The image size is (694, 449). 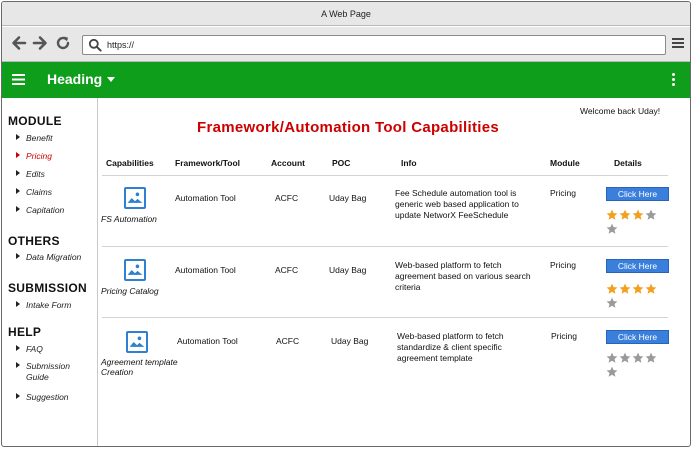 I want to click on capability-name: FS Automation, so click(x=129, y=219).